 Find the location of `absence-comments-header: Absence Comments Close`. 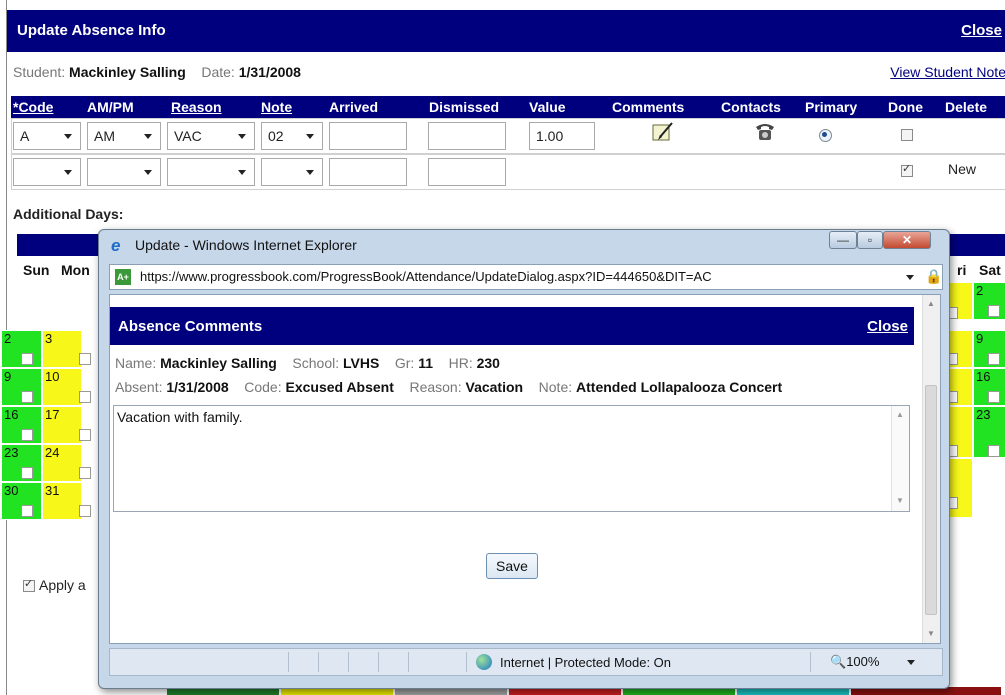

absence-comments-header: Absence Comments Close is located at coordinates (512, 326).